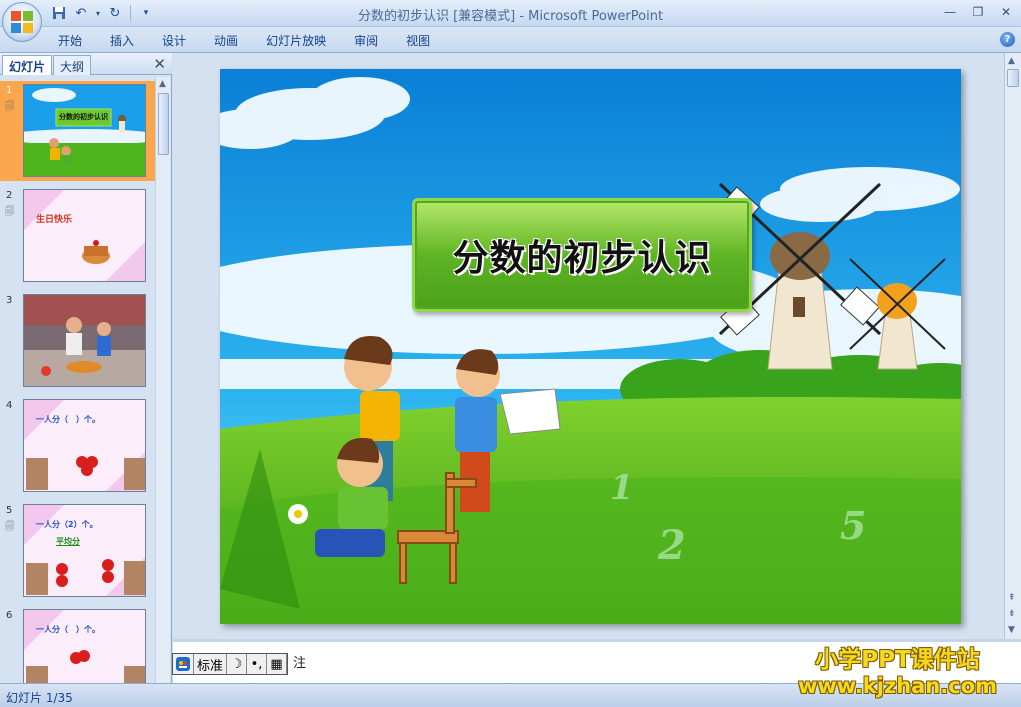 The height and width of the screenshot is (707, 1021). I want to click on watermark-title: 小学PPT课件站, so click(897, 660).